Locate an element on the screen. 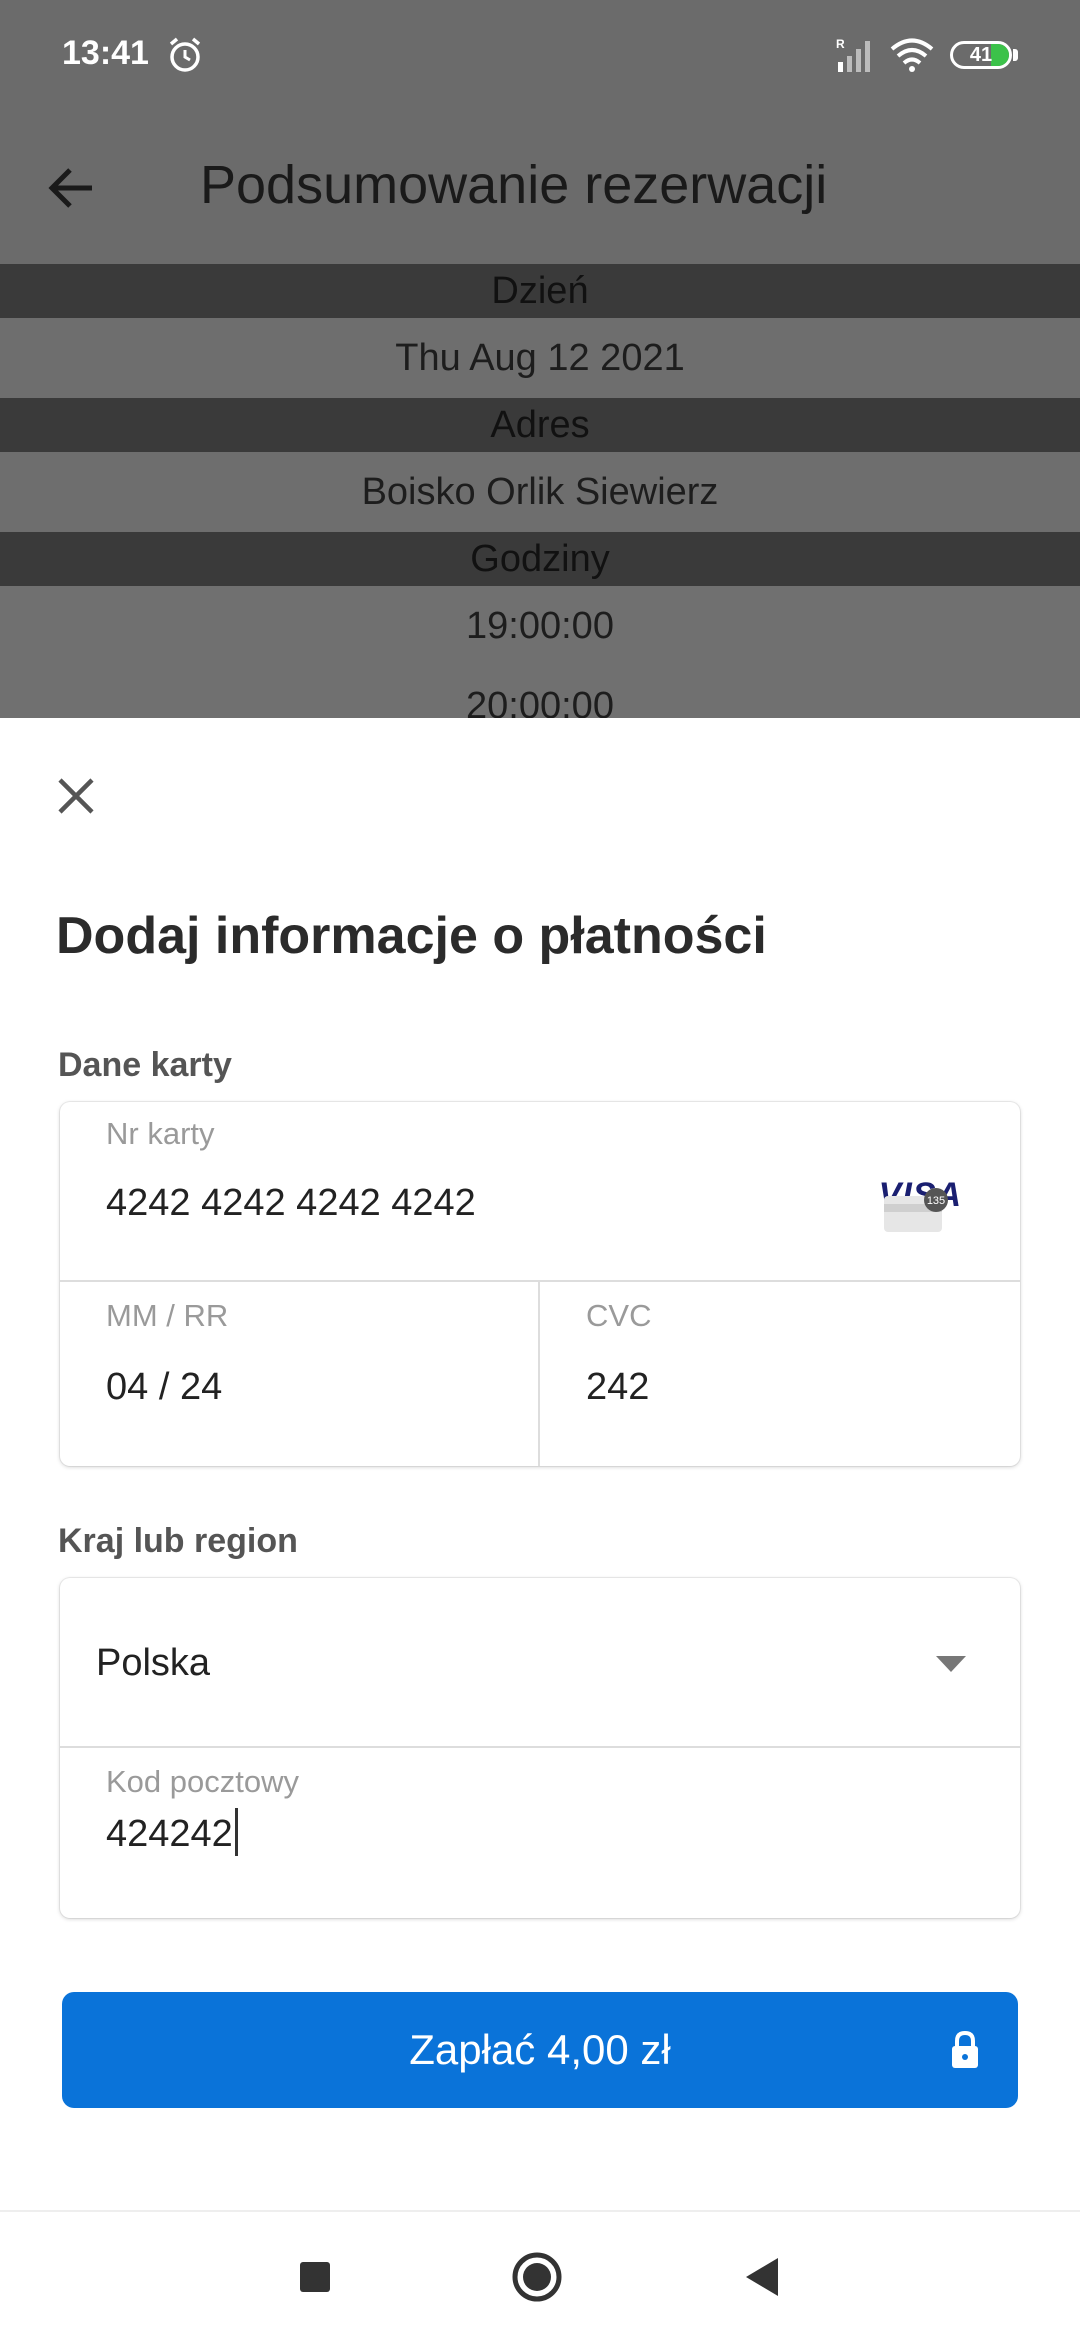 This screenshot has width=1080, height=2340. card-number-field: Nr karty 4242 4242 4242 4242 VISA is located at coordinates (540, 1192).